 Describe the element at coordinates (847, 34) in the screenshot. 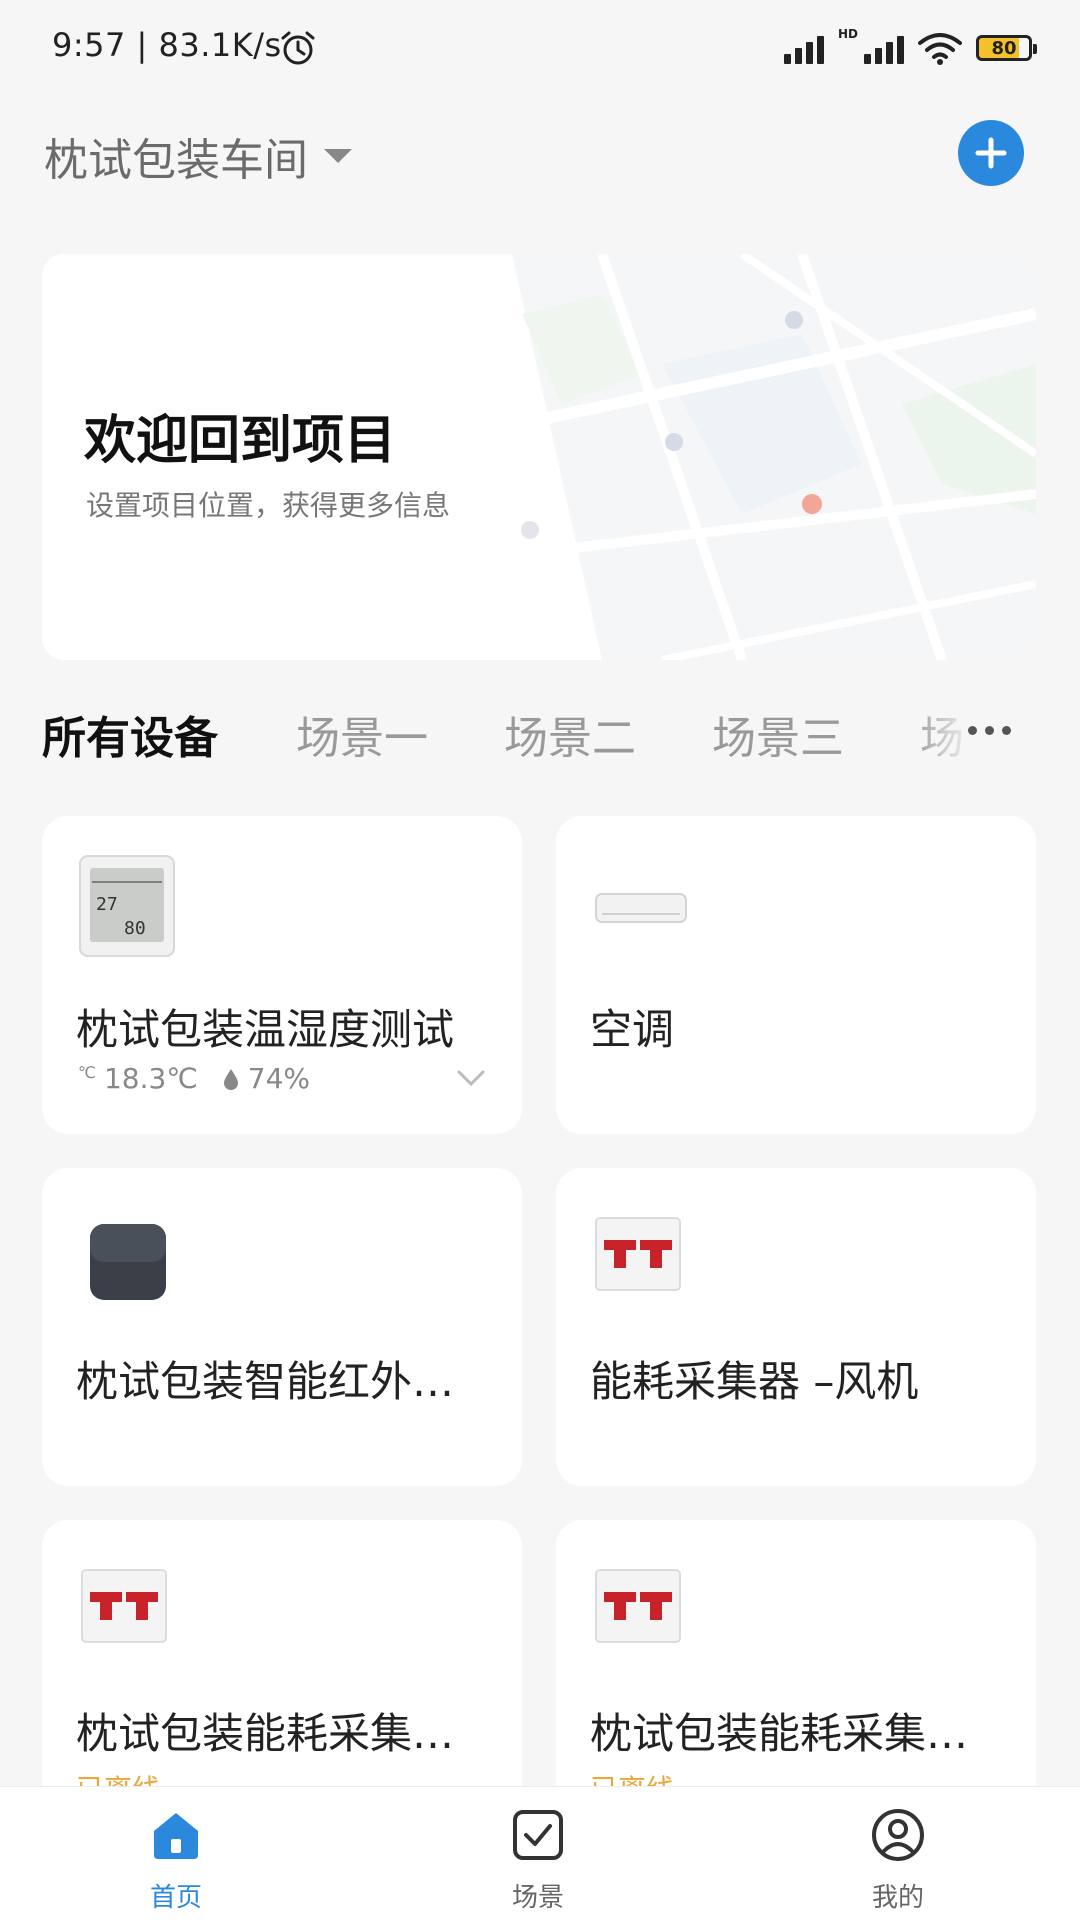

I see `hd-label: HD` at that location.